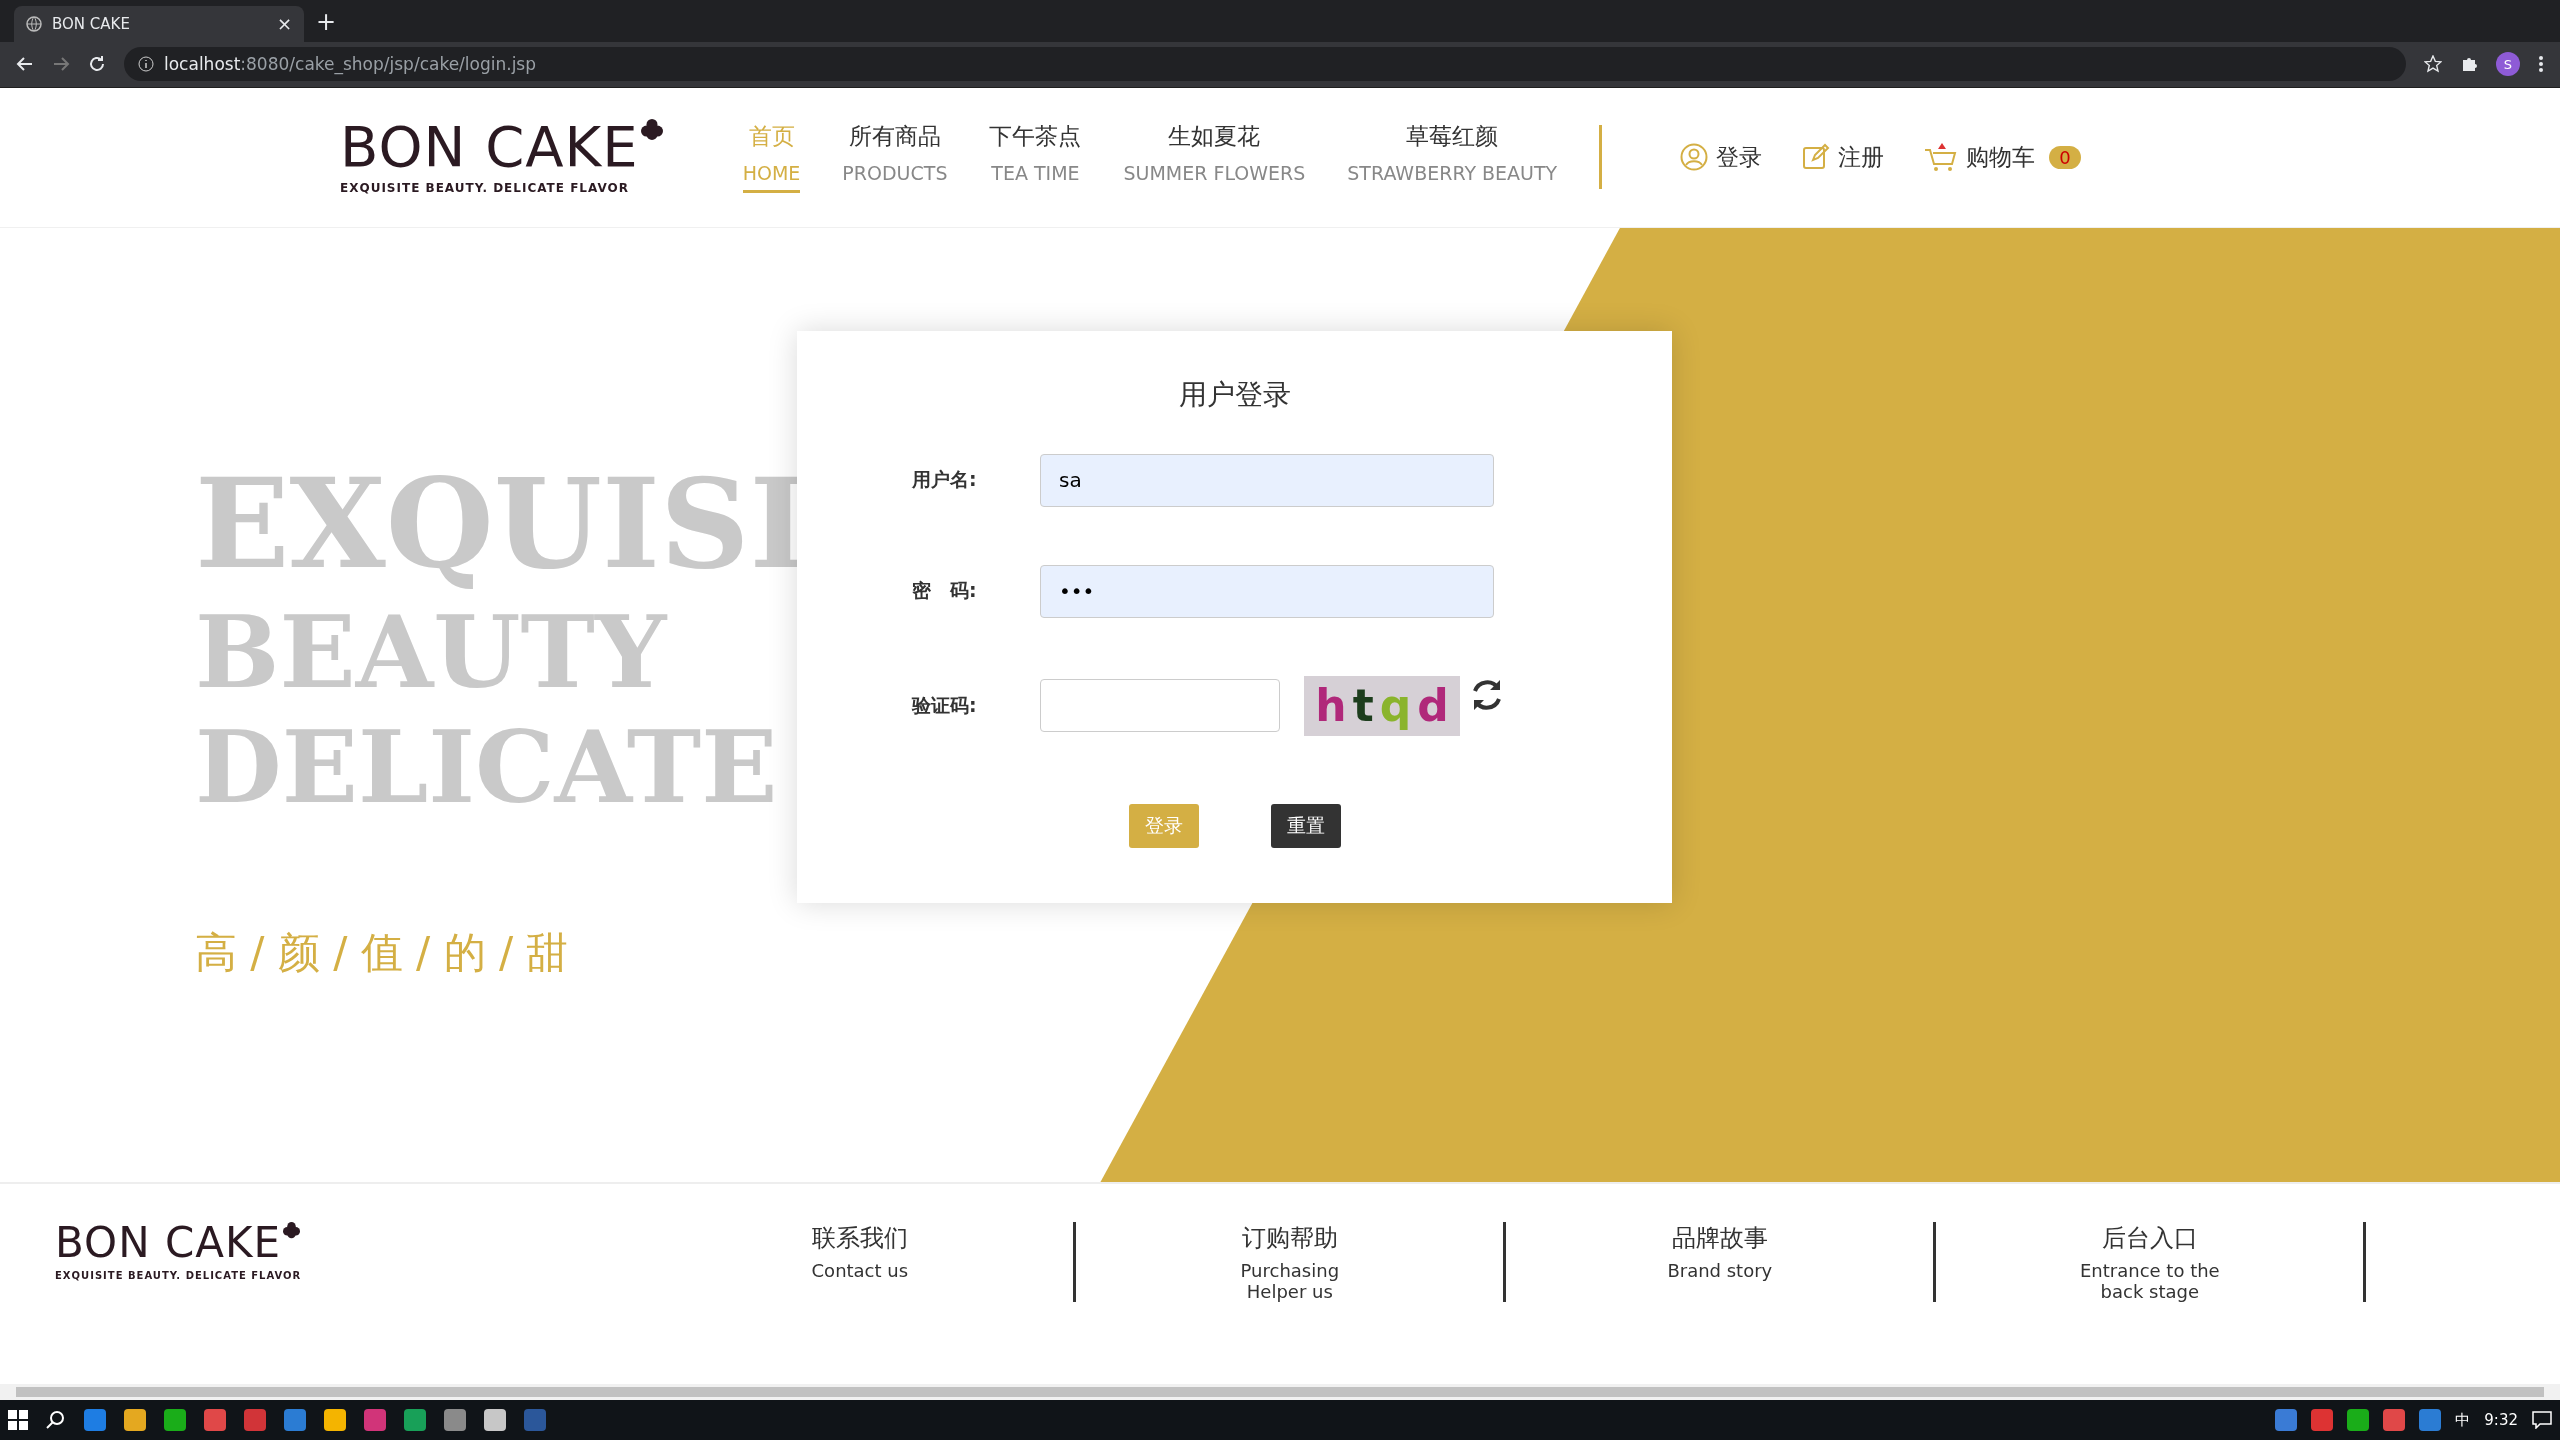 The width and height of the screenshot is (2560, 1440). What do you see at coordinates (1816, 157) in the screenshot?
I see `edit-icon` at bounding box center [1816, 157].